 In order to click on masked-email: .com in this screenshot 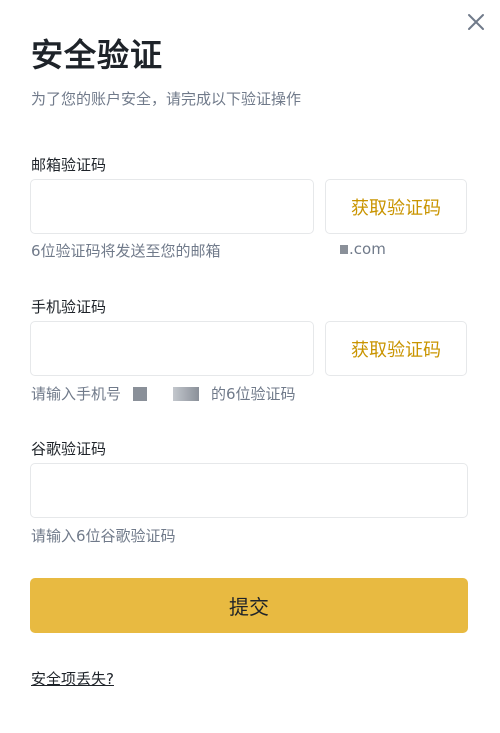, I will do `click(363, 249)`.